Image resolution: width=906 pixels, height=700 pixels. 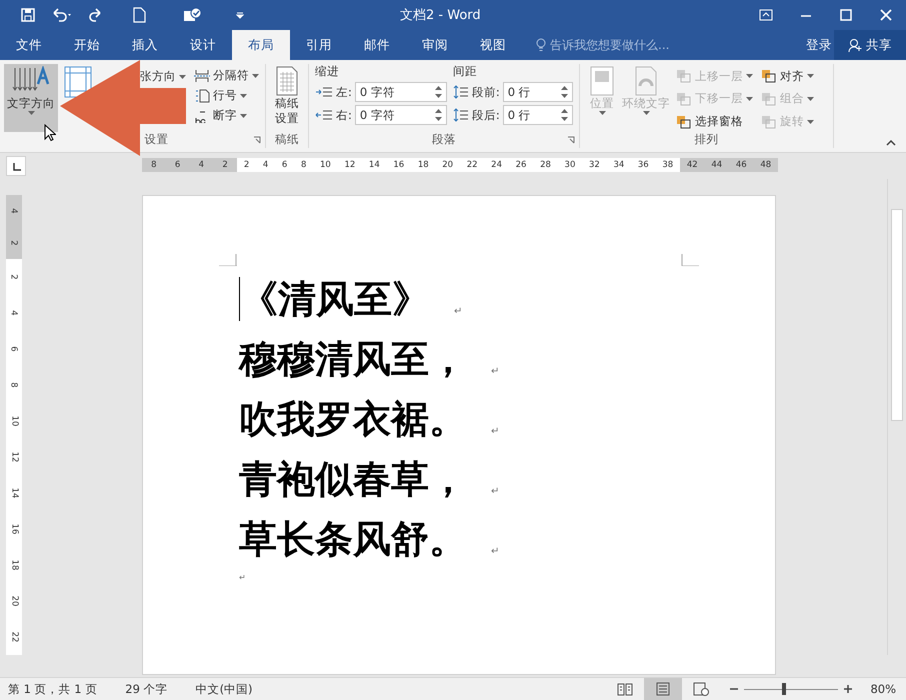 I want to click on ruler-number: 22, so click(x=14, y=637).